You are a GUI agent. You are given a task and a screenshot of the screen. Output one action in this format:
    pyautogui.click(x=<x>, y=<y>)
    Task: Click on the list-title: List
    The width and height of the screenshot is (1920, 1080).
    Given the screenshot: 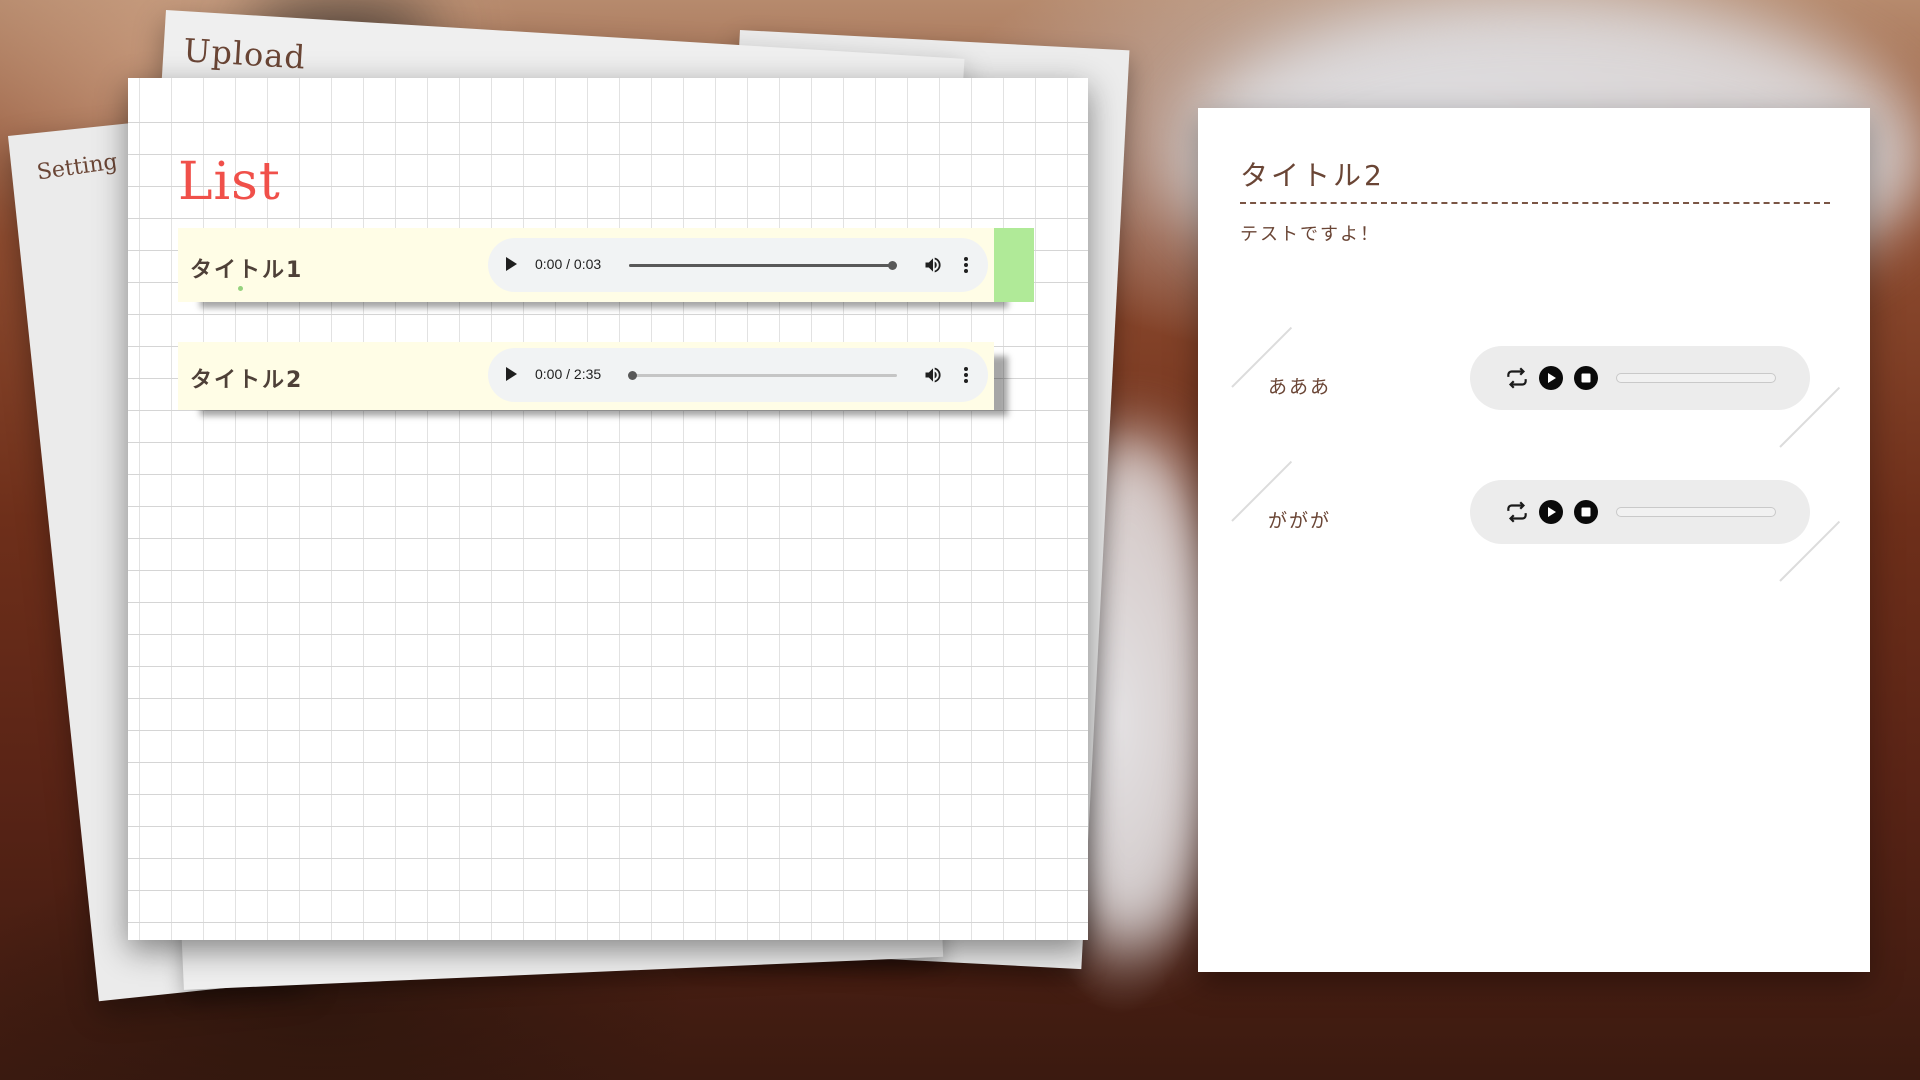 What is the action you would take?
    pyautogui.click(x=229, y=182)
    